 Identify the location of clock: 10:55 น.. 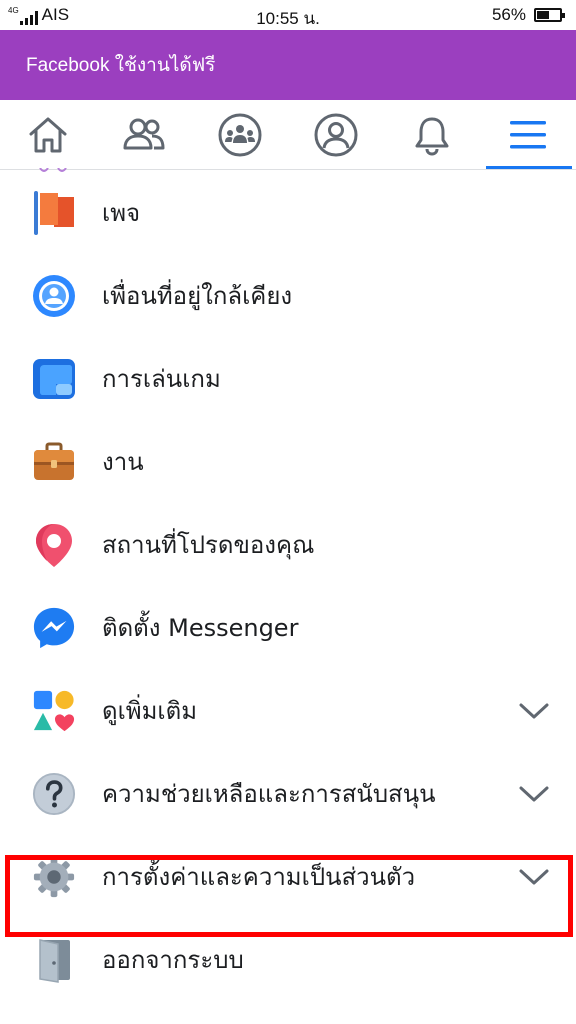
(288, 18).